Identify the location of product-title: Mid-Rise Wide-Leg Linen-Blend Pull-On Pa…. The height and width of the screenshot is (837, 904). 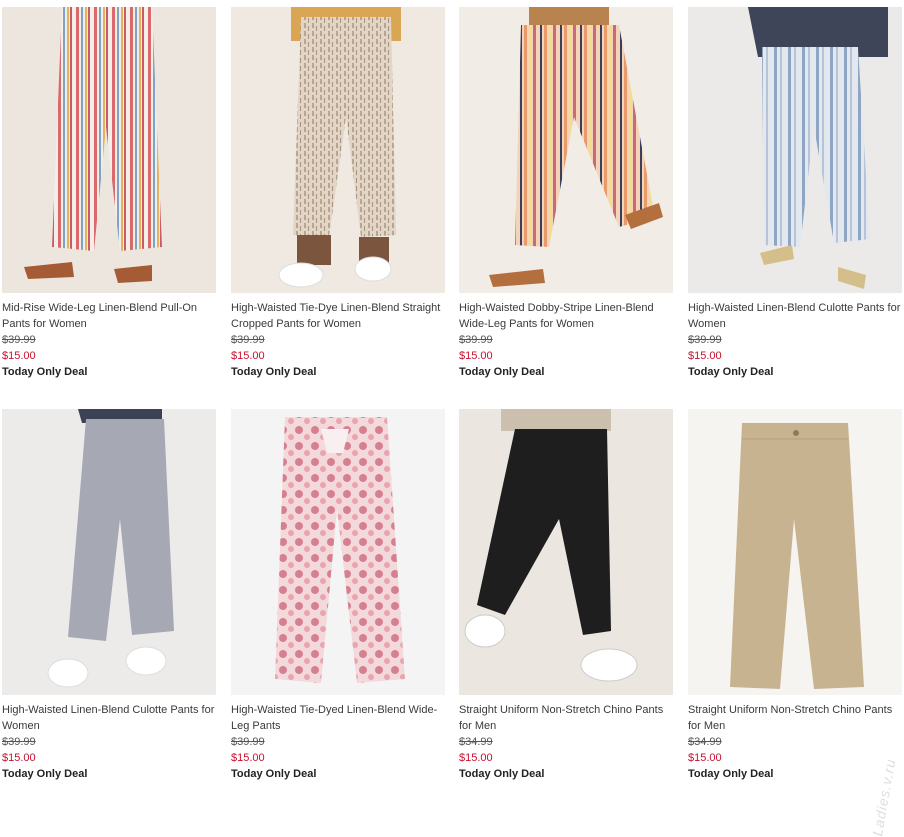
(109, 316).